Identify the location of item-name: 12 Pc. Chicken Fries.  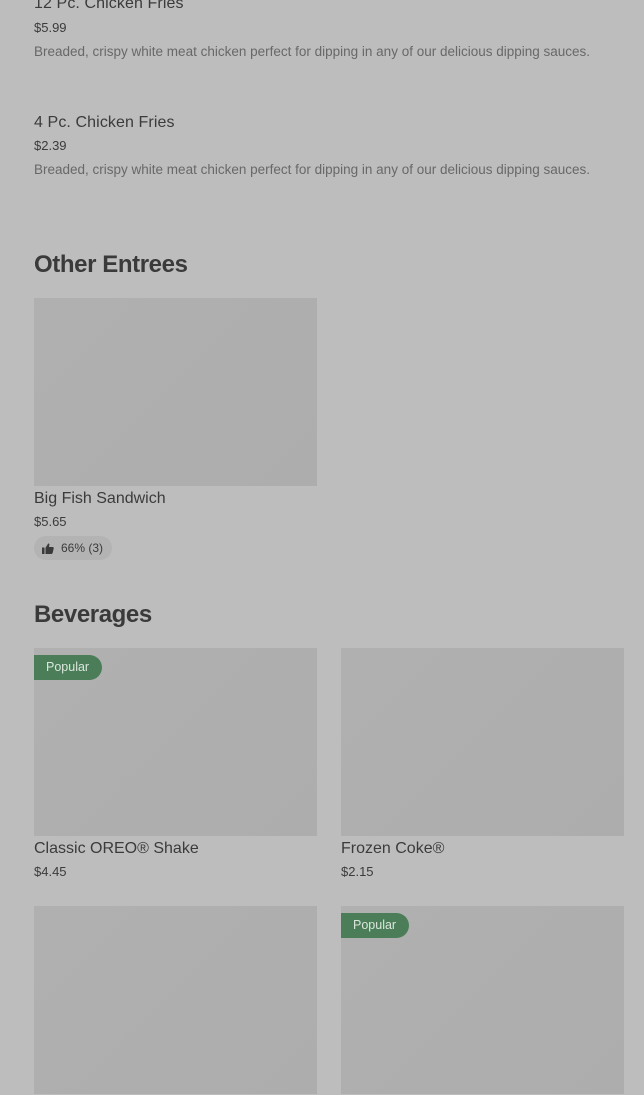
(109, 6).